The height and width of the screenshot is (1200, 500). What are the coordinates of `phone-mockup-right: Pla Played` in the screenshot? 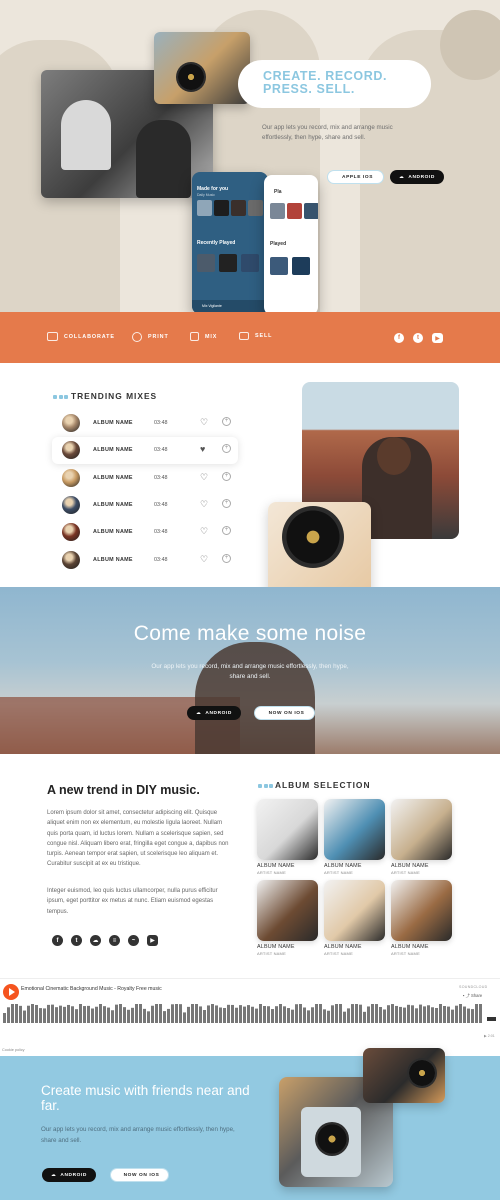 It's located at (291, 245).